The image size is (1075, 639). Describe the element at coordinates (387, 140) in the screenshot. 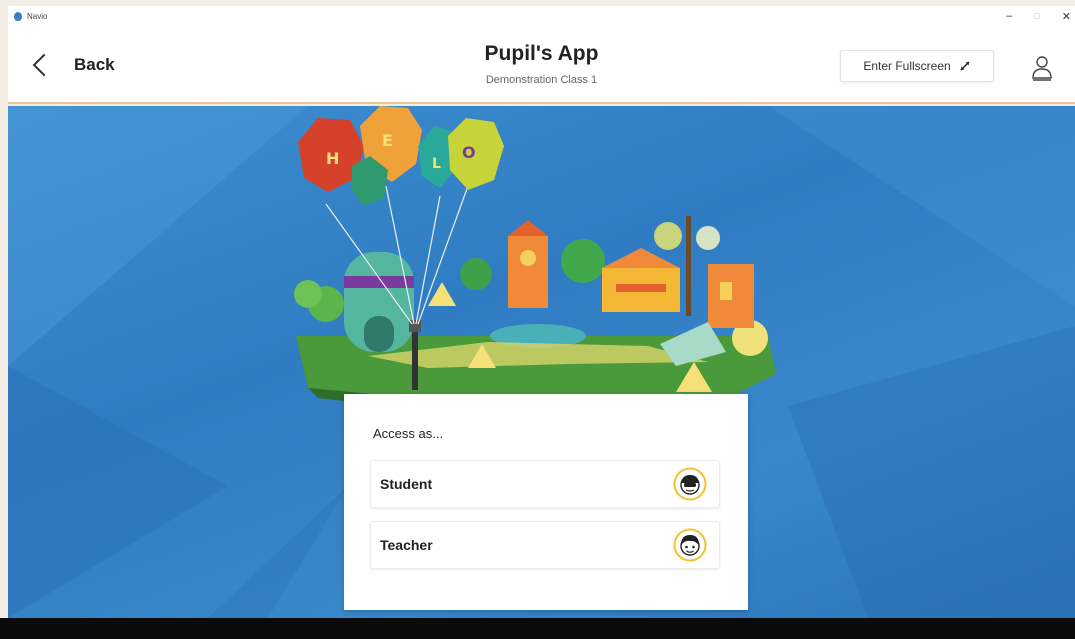

I see `balloon-letter-e: E` at that location.